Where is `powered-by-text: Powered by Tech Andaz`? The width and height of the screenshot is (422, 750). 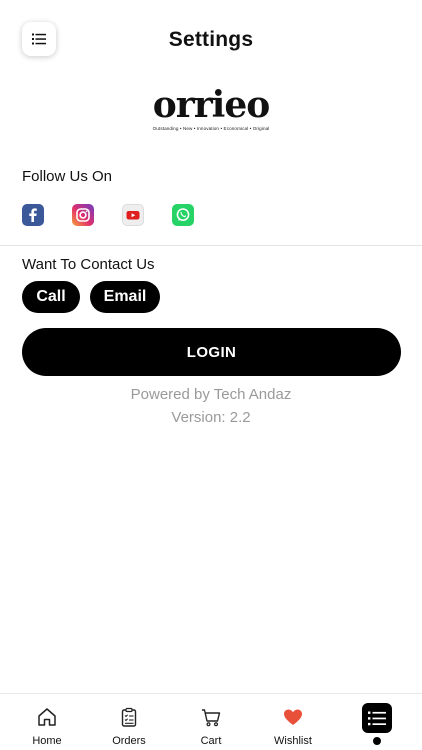
powered-by-text: Powered by Tech Andaz is located at coordinates (211, 394).